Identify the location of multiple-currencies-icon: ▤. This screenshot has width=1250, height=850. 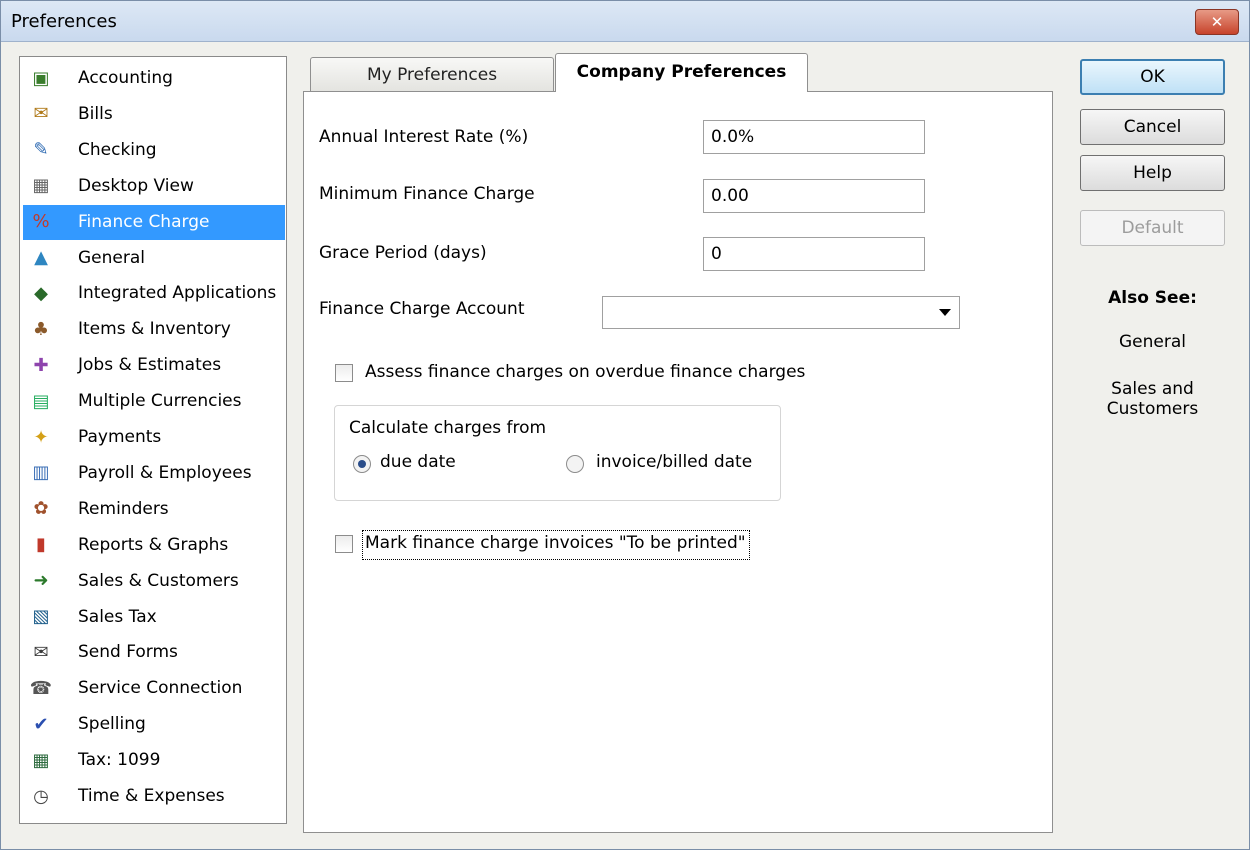
(41, 401).